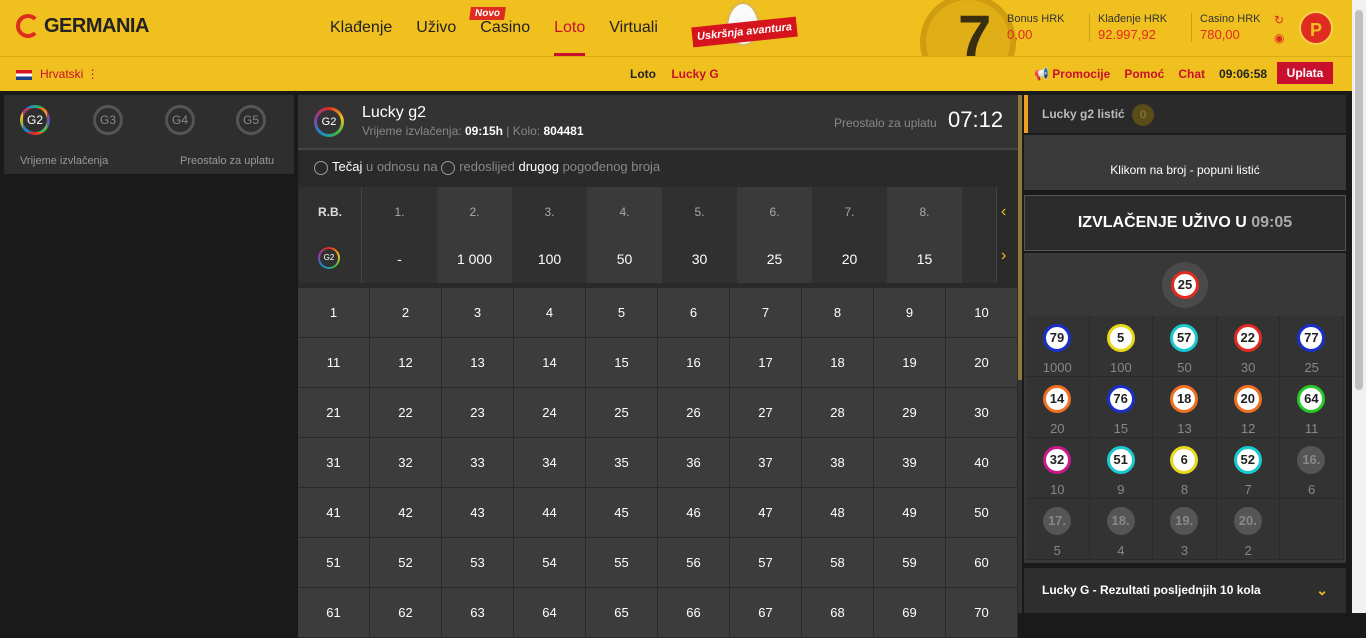  What do you see at coordinates (367, 28) in the screenshot?
I see `nav-kladenje: Klađenje` at bounding box center [367, 28].